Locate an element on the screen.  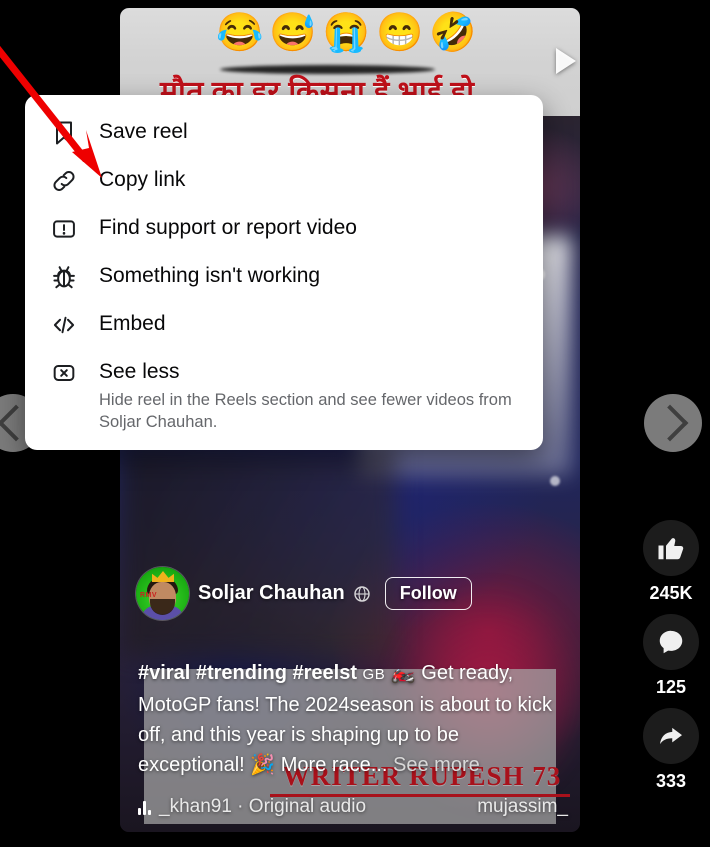
emoji-1: 😅 is located at coordinates (293, 33).